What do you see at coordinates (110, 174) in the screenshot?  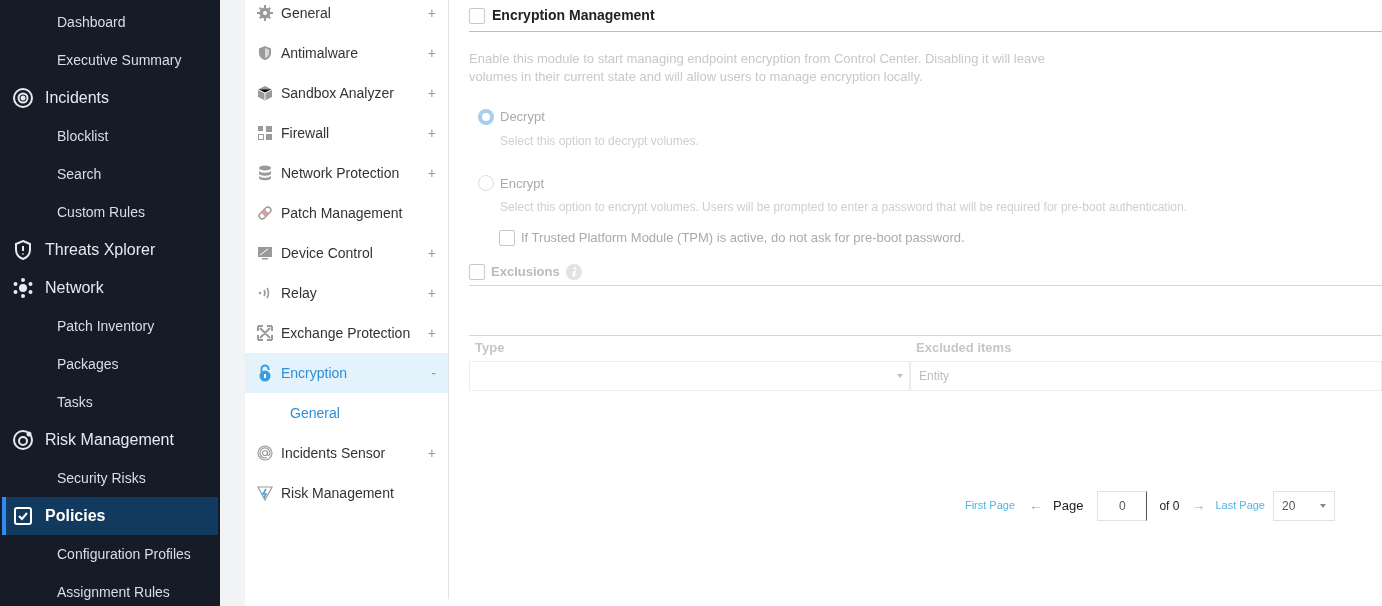 I see `sidebar-item: Search` at bounding box center [110, 174].